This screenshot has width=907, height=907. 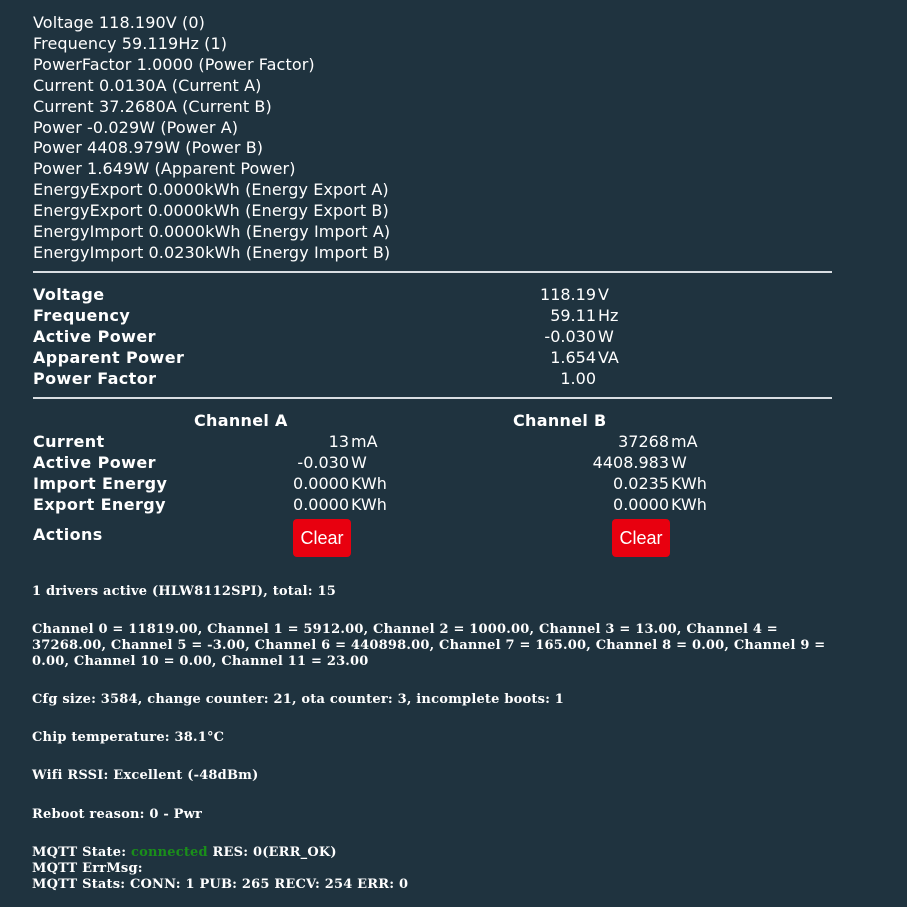 I want to click on channel-a-header: Channel A, so click(x=241, y=420).